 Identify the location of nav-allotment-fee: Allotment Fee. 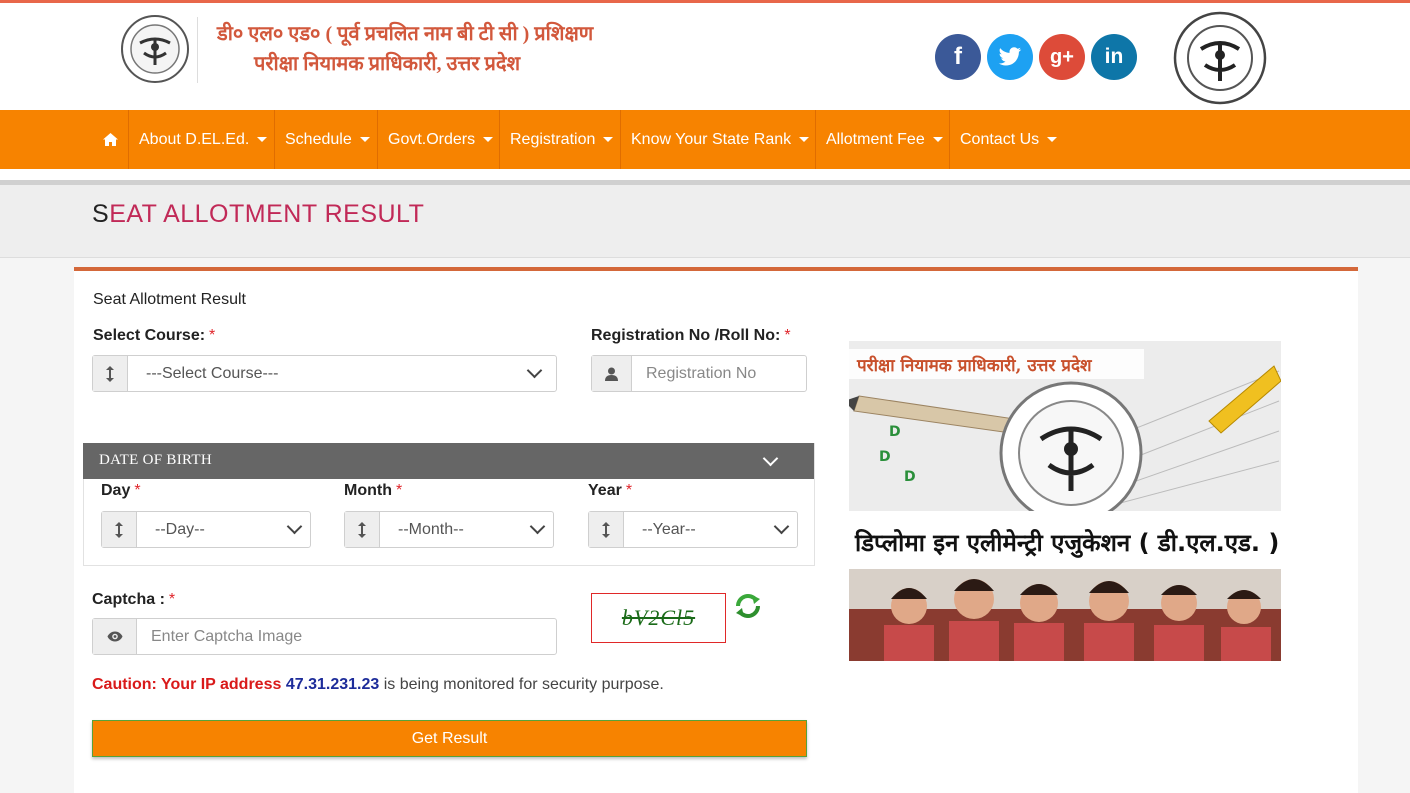
(884, 139).